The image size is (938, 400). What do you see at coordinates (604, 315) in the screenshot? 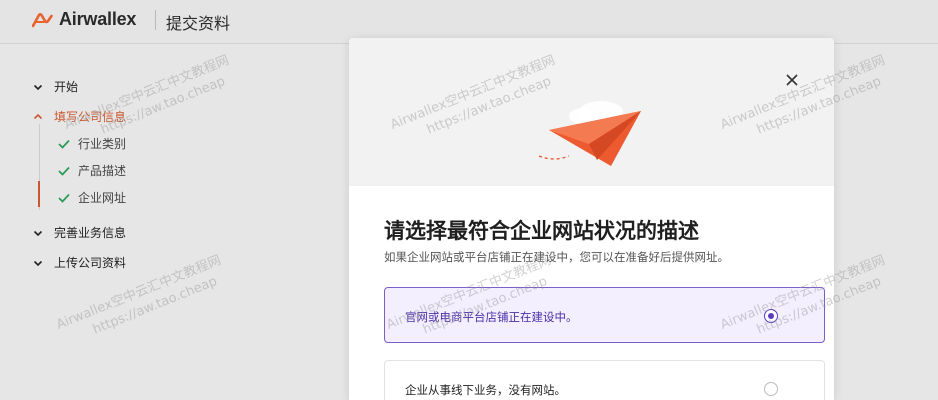
I see `option-under-construction: 官网或电商平台店铺正在建设中。` at bounding box center [604, 315].